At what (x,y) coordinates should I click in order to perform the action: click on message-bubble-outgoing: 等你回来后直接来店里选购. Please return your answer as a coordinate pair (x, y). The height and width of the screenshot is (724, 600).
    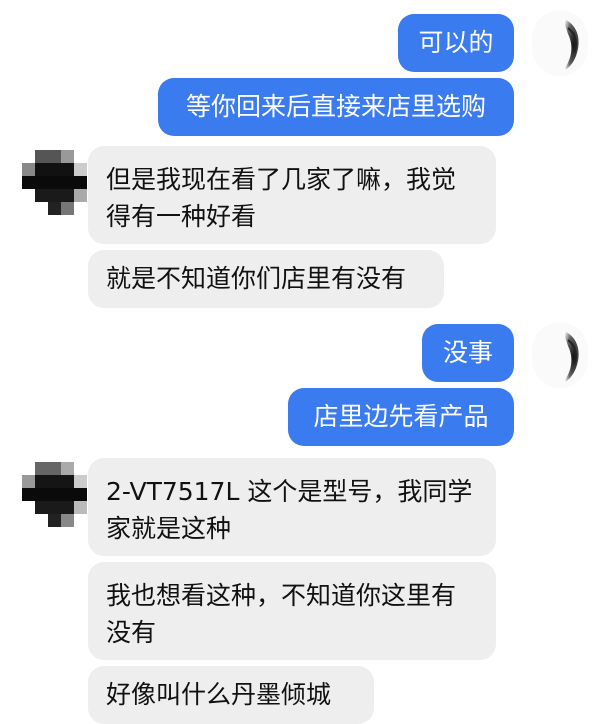
    Looking at the image, I should click on (336, 107).